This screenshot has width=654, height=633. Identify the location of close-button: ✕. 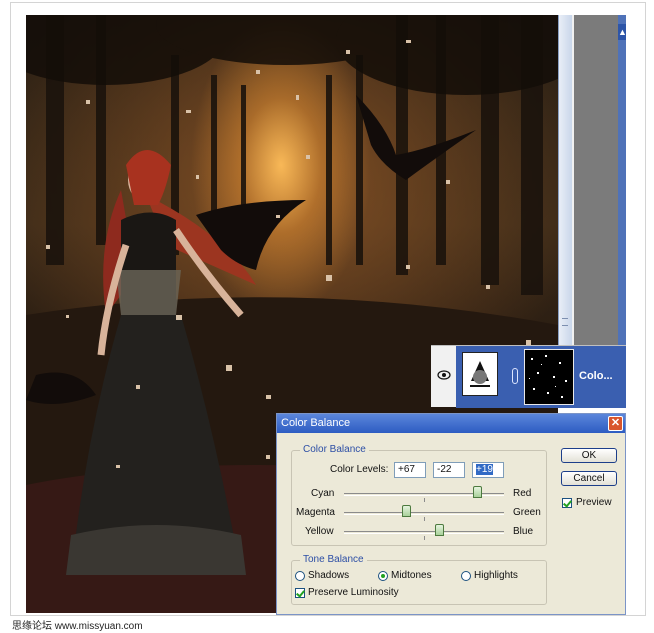
(615, 423).